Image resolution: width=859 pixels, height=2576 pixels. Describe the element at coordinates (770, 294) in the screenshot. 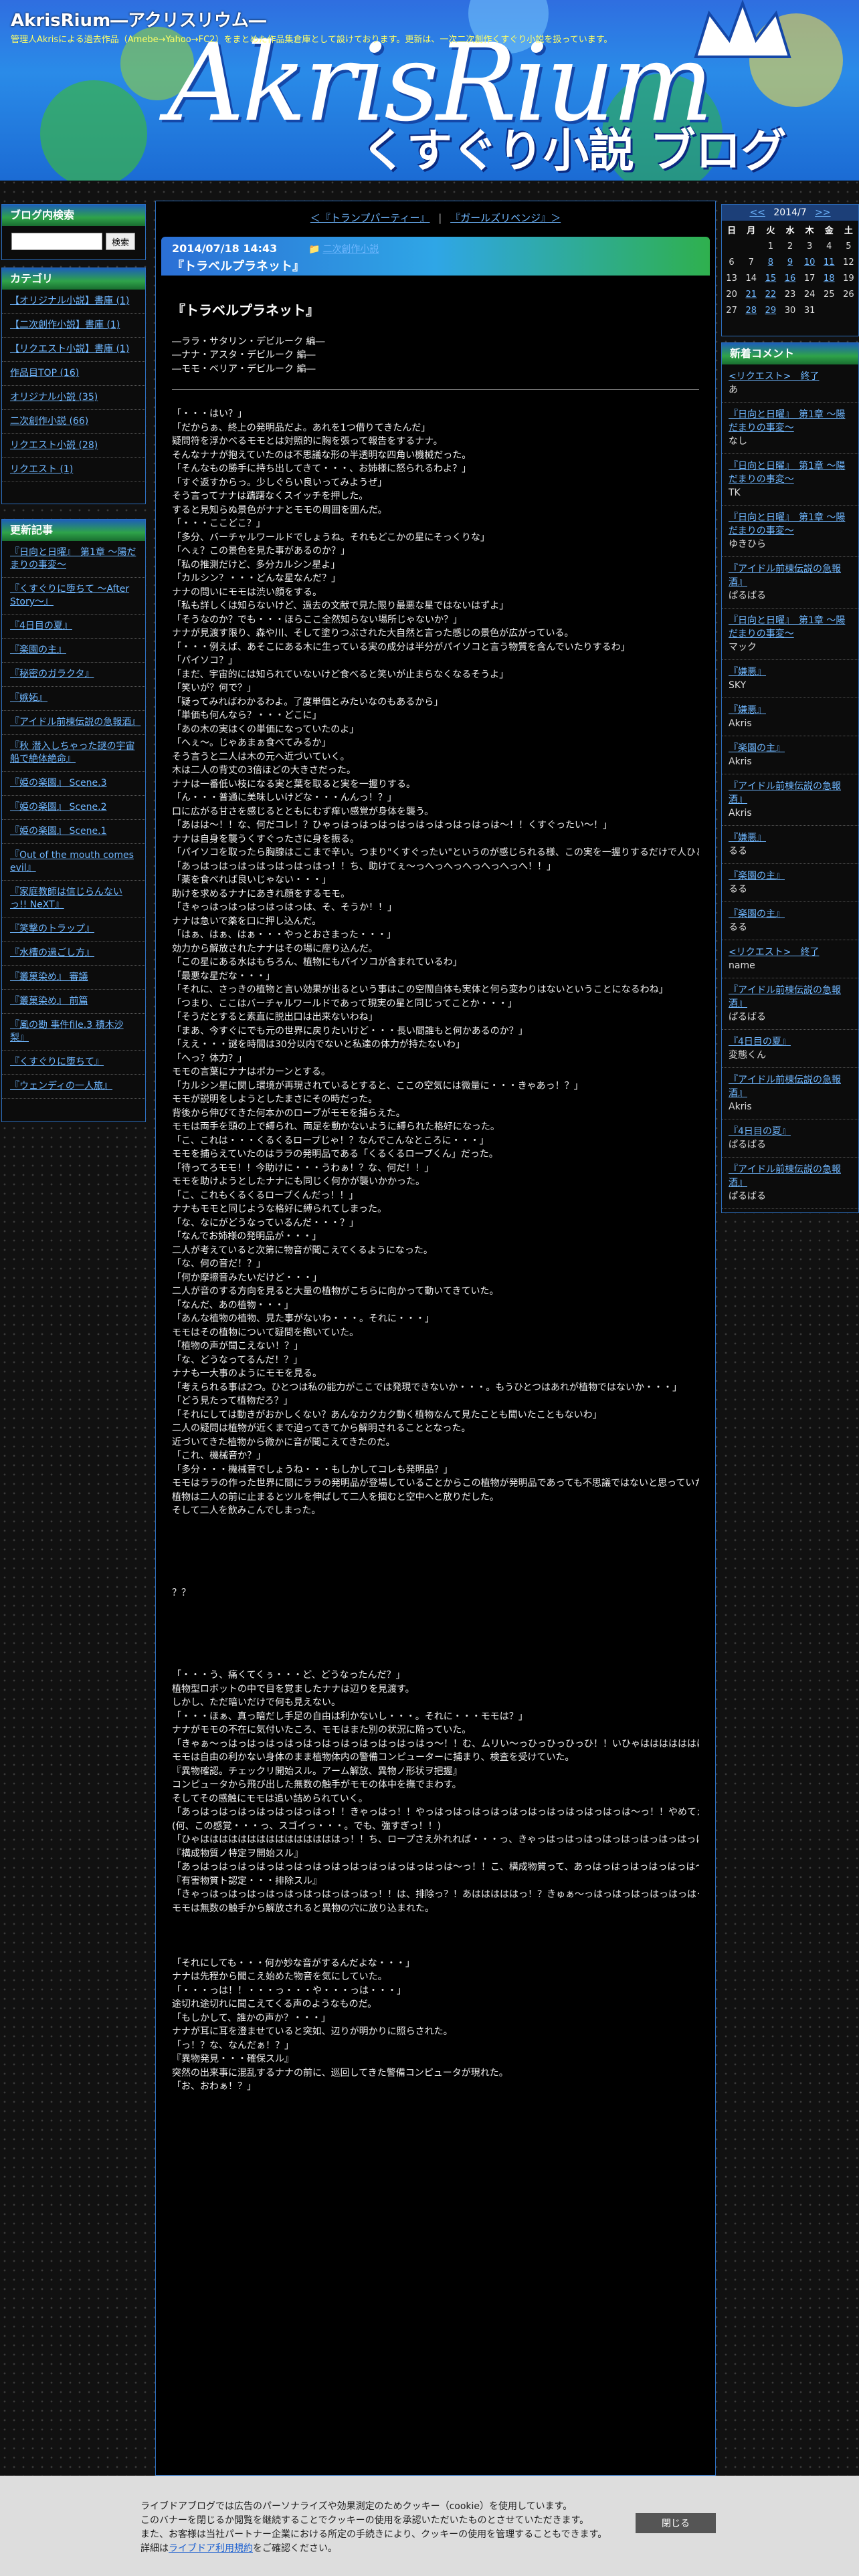

I see `calendar-day: 22` at that location.